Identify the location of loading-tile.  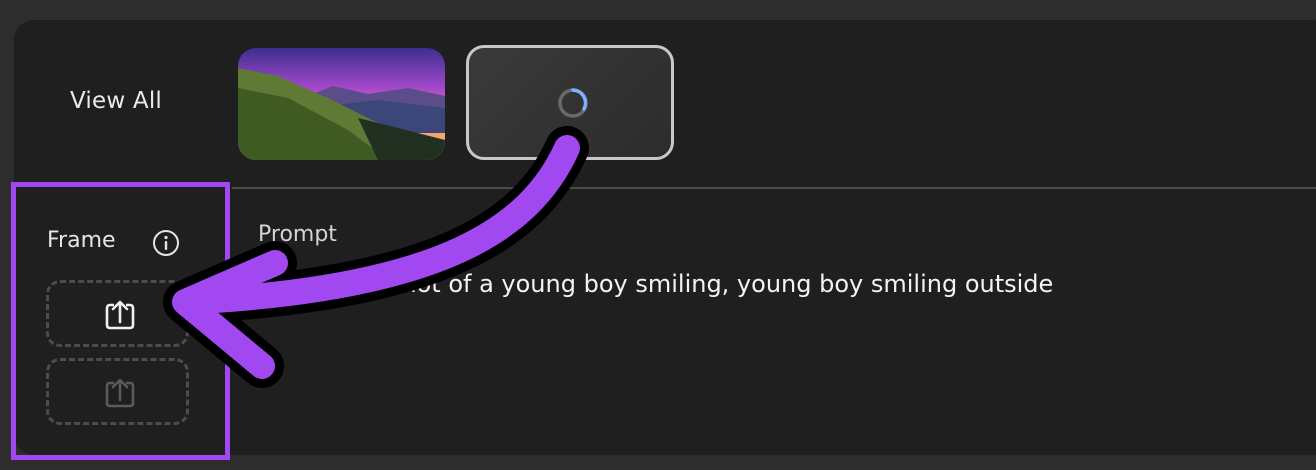
(570, 102).